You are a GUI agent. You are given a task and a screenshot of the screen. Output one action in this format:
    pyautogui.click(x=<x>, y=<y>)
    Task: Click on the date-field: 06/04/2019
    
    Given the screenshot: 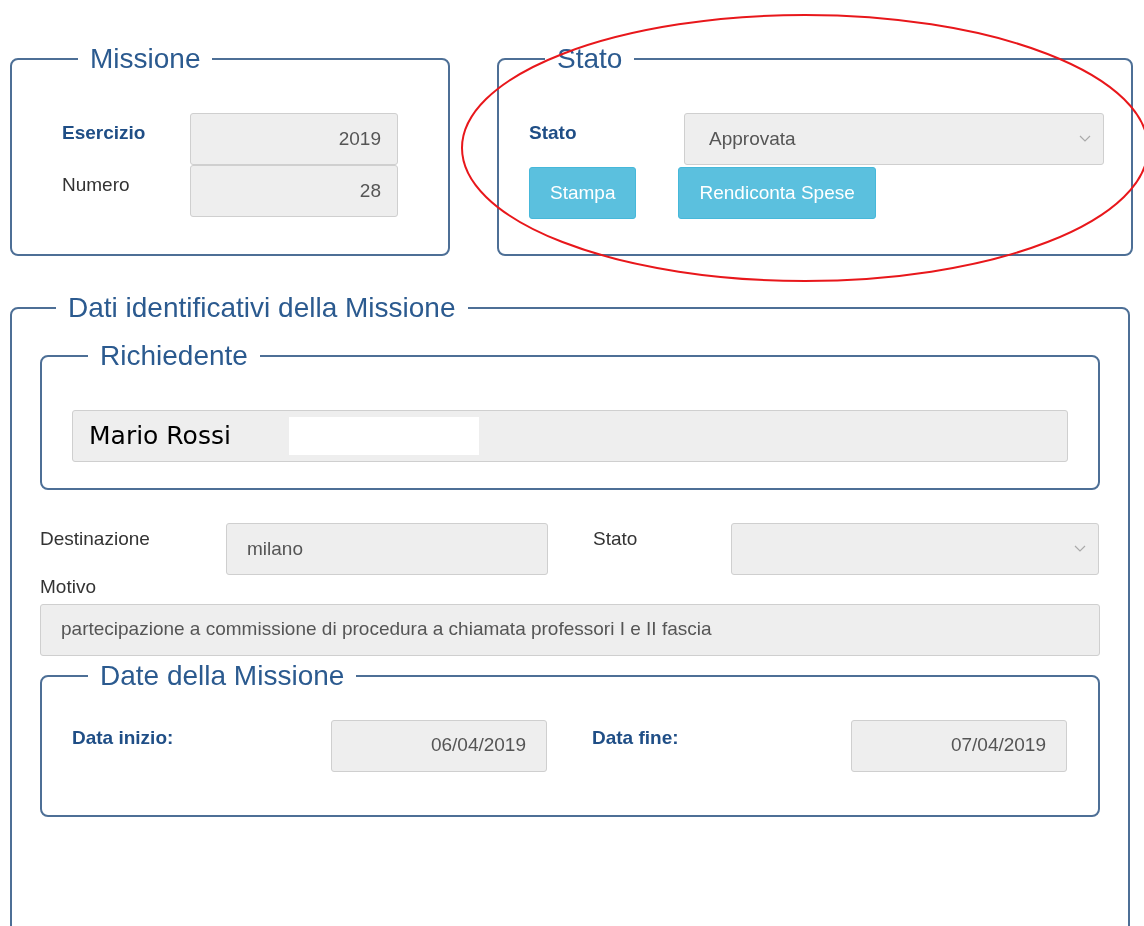 What is the action you would take?
    pyautogui.click(x=439, y=745)
    